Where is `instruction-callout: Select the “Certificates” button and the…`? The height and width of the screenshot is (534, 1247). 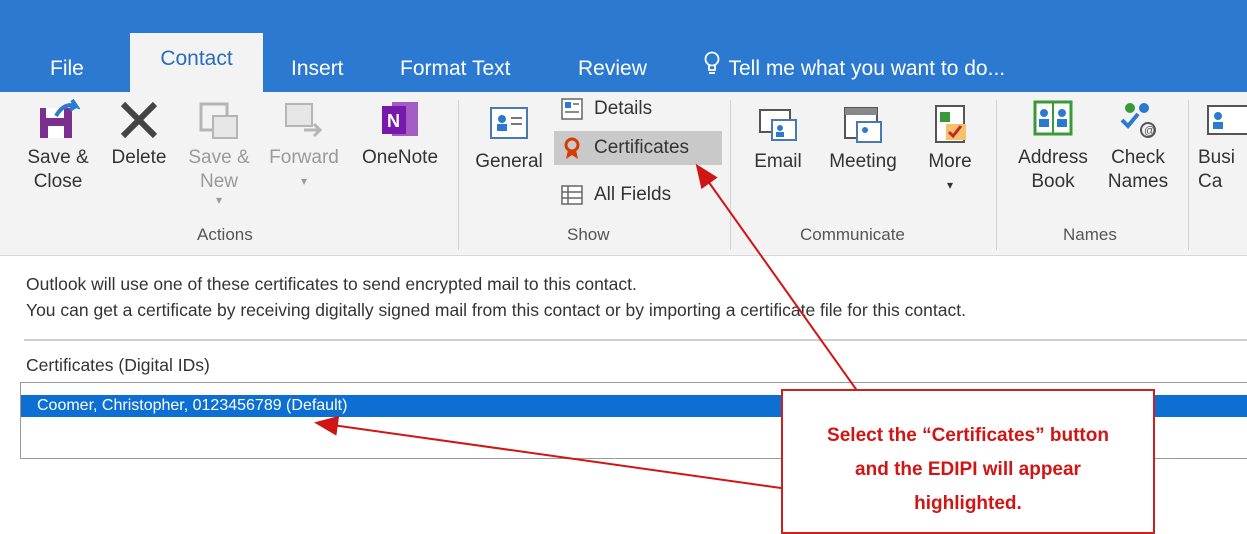
instruction-callout: Select the “Certificates” button and the… is located at coordinates (968, 461).